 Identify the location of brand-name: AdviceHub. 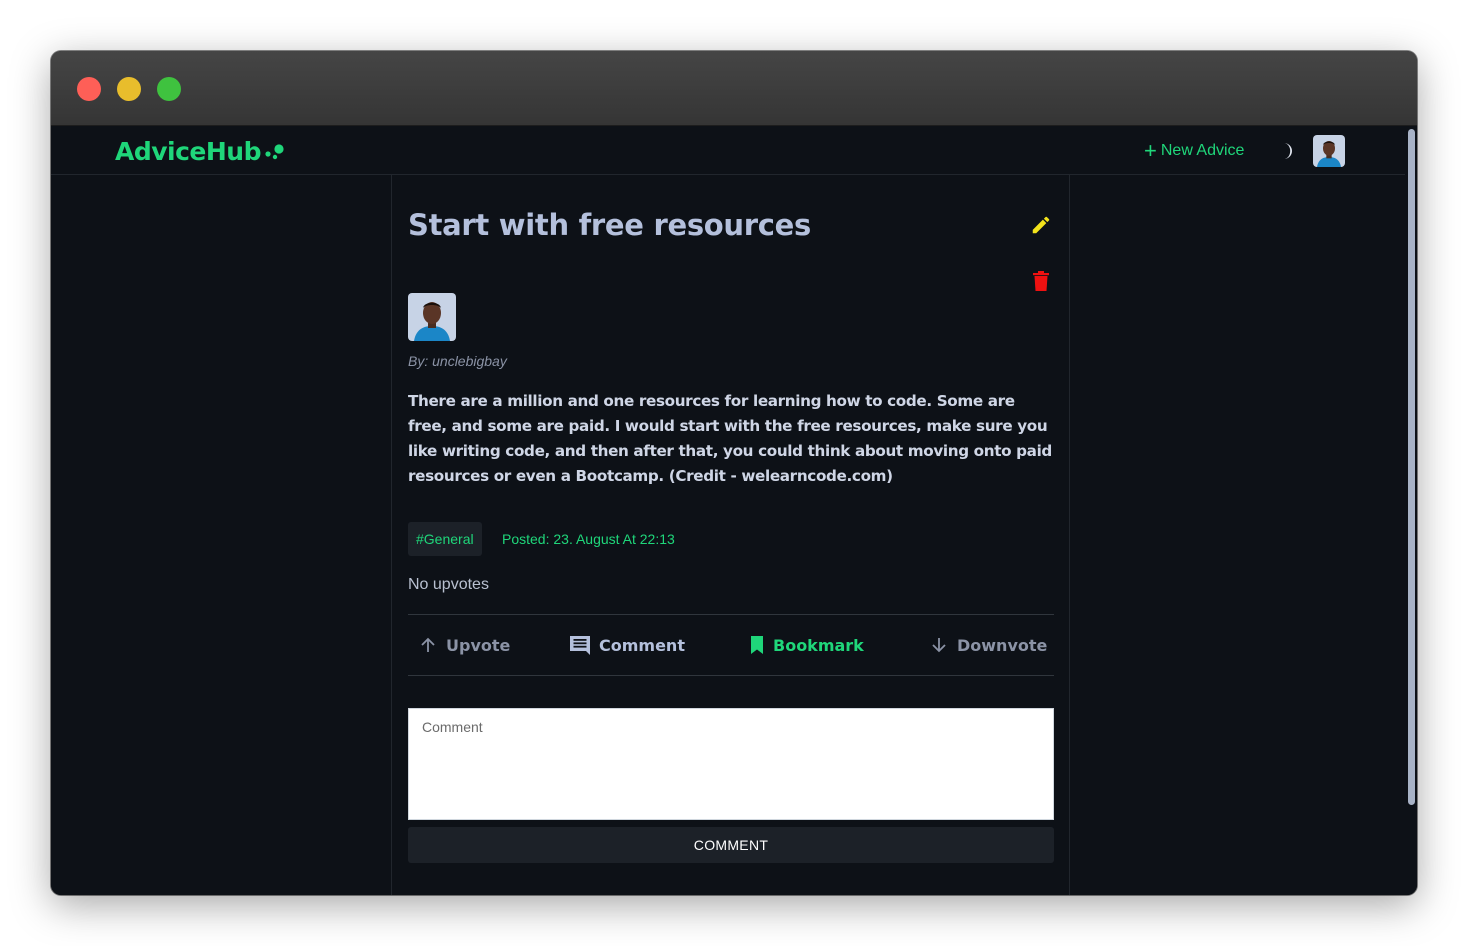
(188, 151).